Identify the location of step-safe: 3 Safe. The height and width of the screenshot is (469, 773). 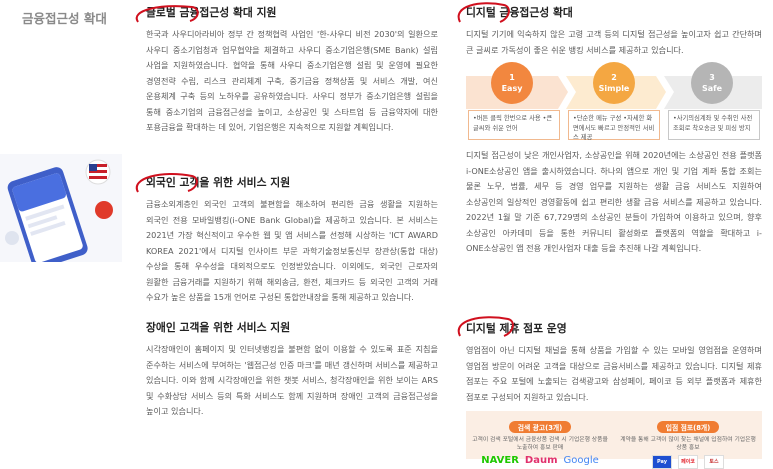
(712, 83).